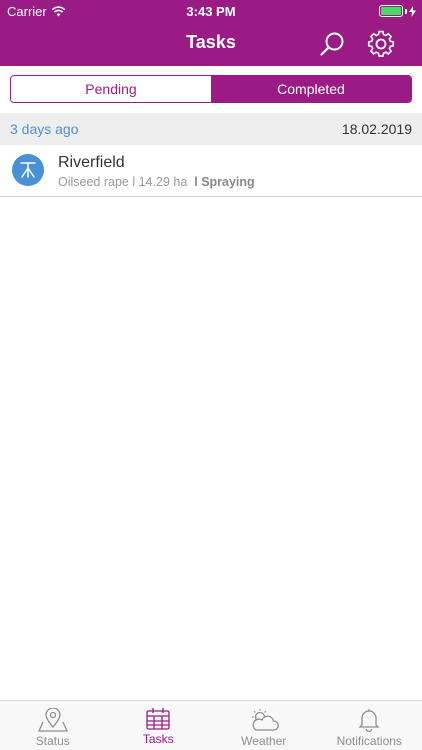 Image resolution: width=422 pixels, height=750 pixels. I want to click on section-header: 3 days ago 18.02.2019, so click(211, 129).